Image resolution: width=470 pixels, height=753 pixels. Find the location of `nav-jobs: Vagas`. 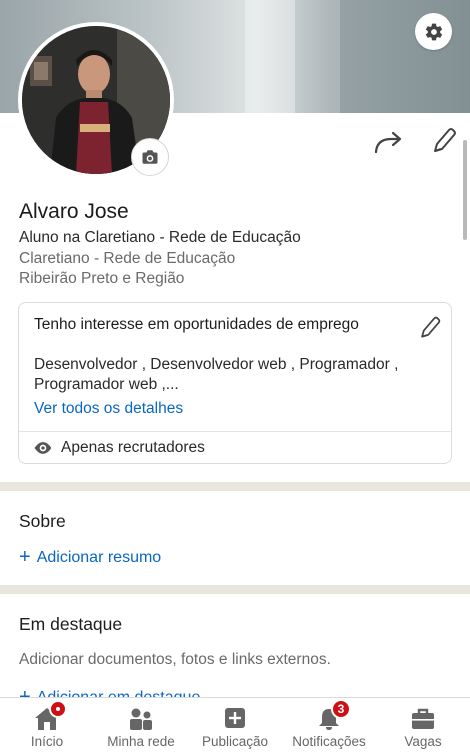

nav-jobs: Vagas is located at coordinates (423, 725).